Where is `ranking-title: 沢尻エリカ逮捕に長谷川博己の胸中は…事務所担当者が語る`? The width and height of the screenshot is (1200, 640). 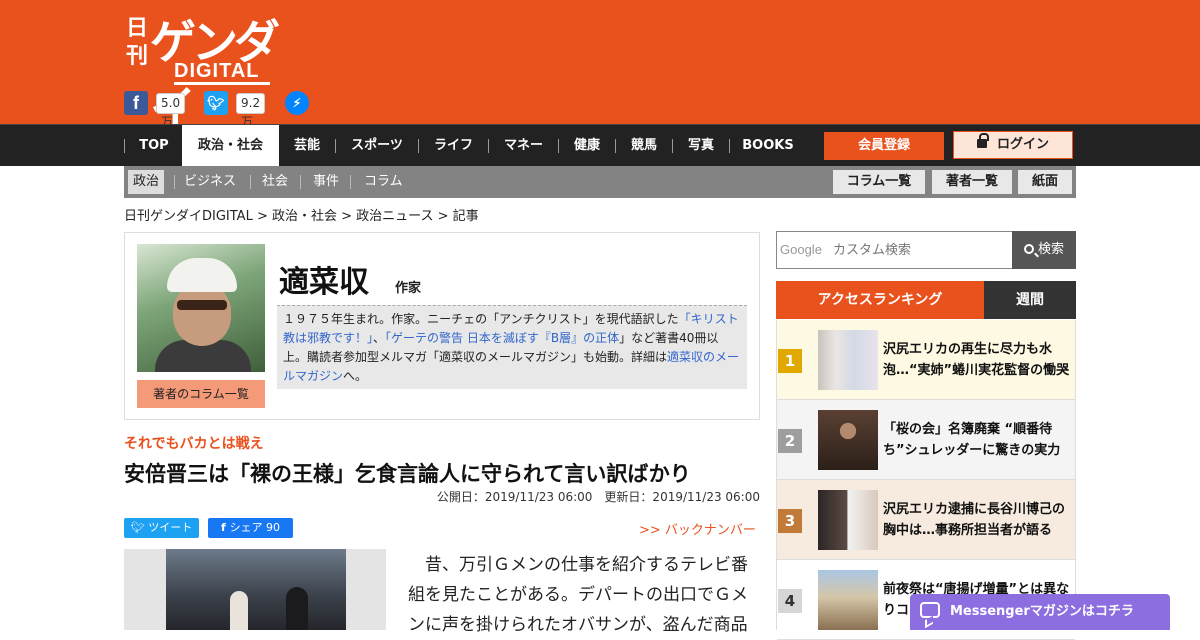
ranking-title: 沢尻エリカ逮捕に長谷川博己の胸中は…事務所担当者が語る is located at coordinates (974, 520).